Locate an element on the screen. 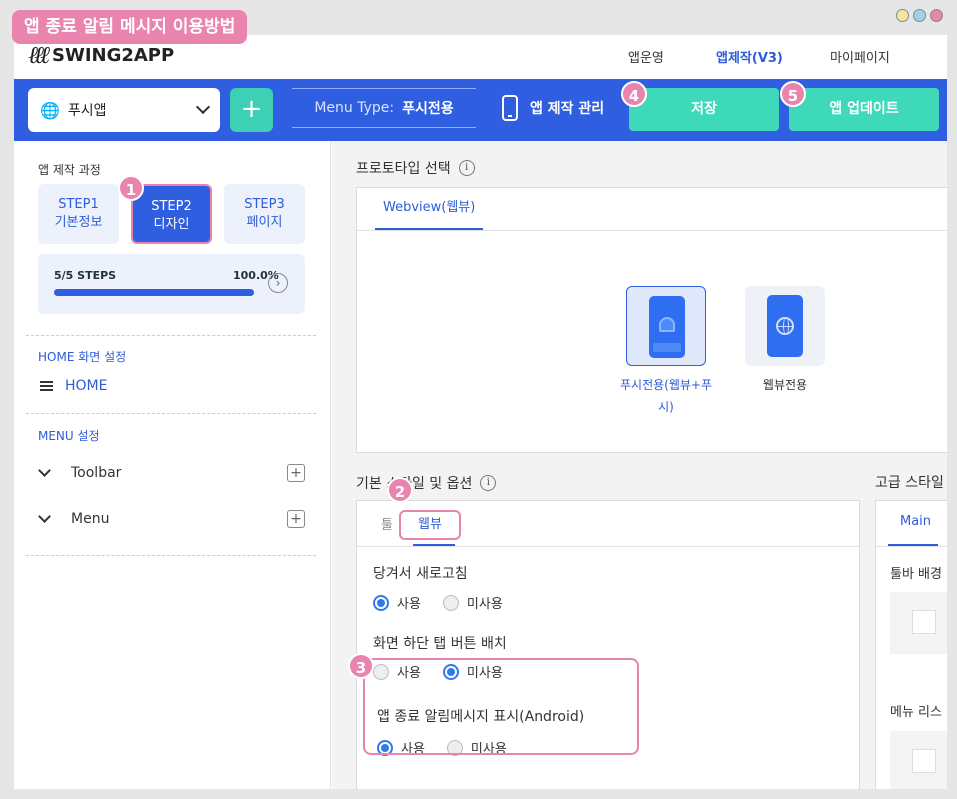 The image size is (957, 799). home-item: HOME is located at coordinates (73, 386).